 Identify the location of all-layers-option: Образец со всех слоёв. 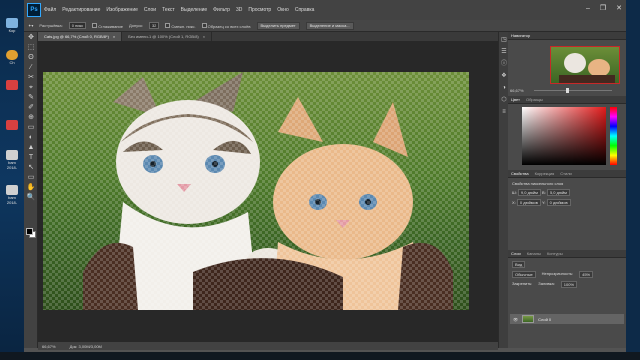
(226, 25).